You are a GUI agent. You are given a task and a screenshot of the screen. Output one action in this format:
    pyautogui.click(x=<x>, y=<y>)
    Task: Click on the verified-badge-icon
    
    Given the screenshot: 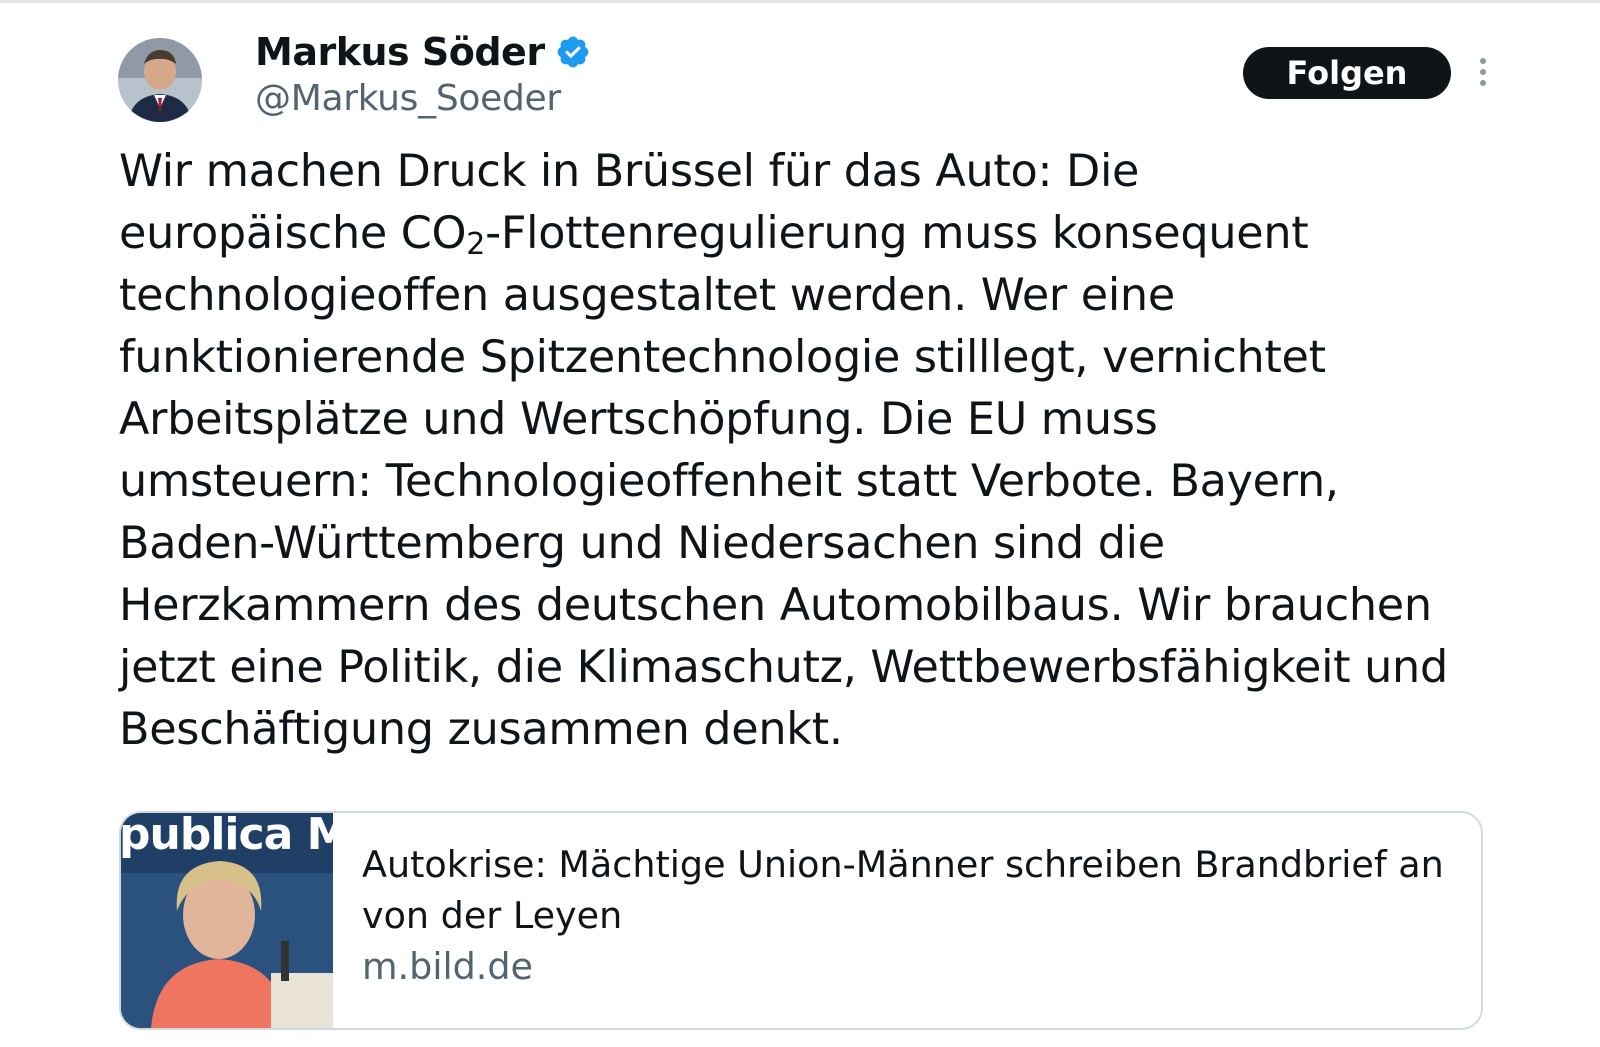 What is the action you would take?
    pyautogui.click(x=573, y=52)
    